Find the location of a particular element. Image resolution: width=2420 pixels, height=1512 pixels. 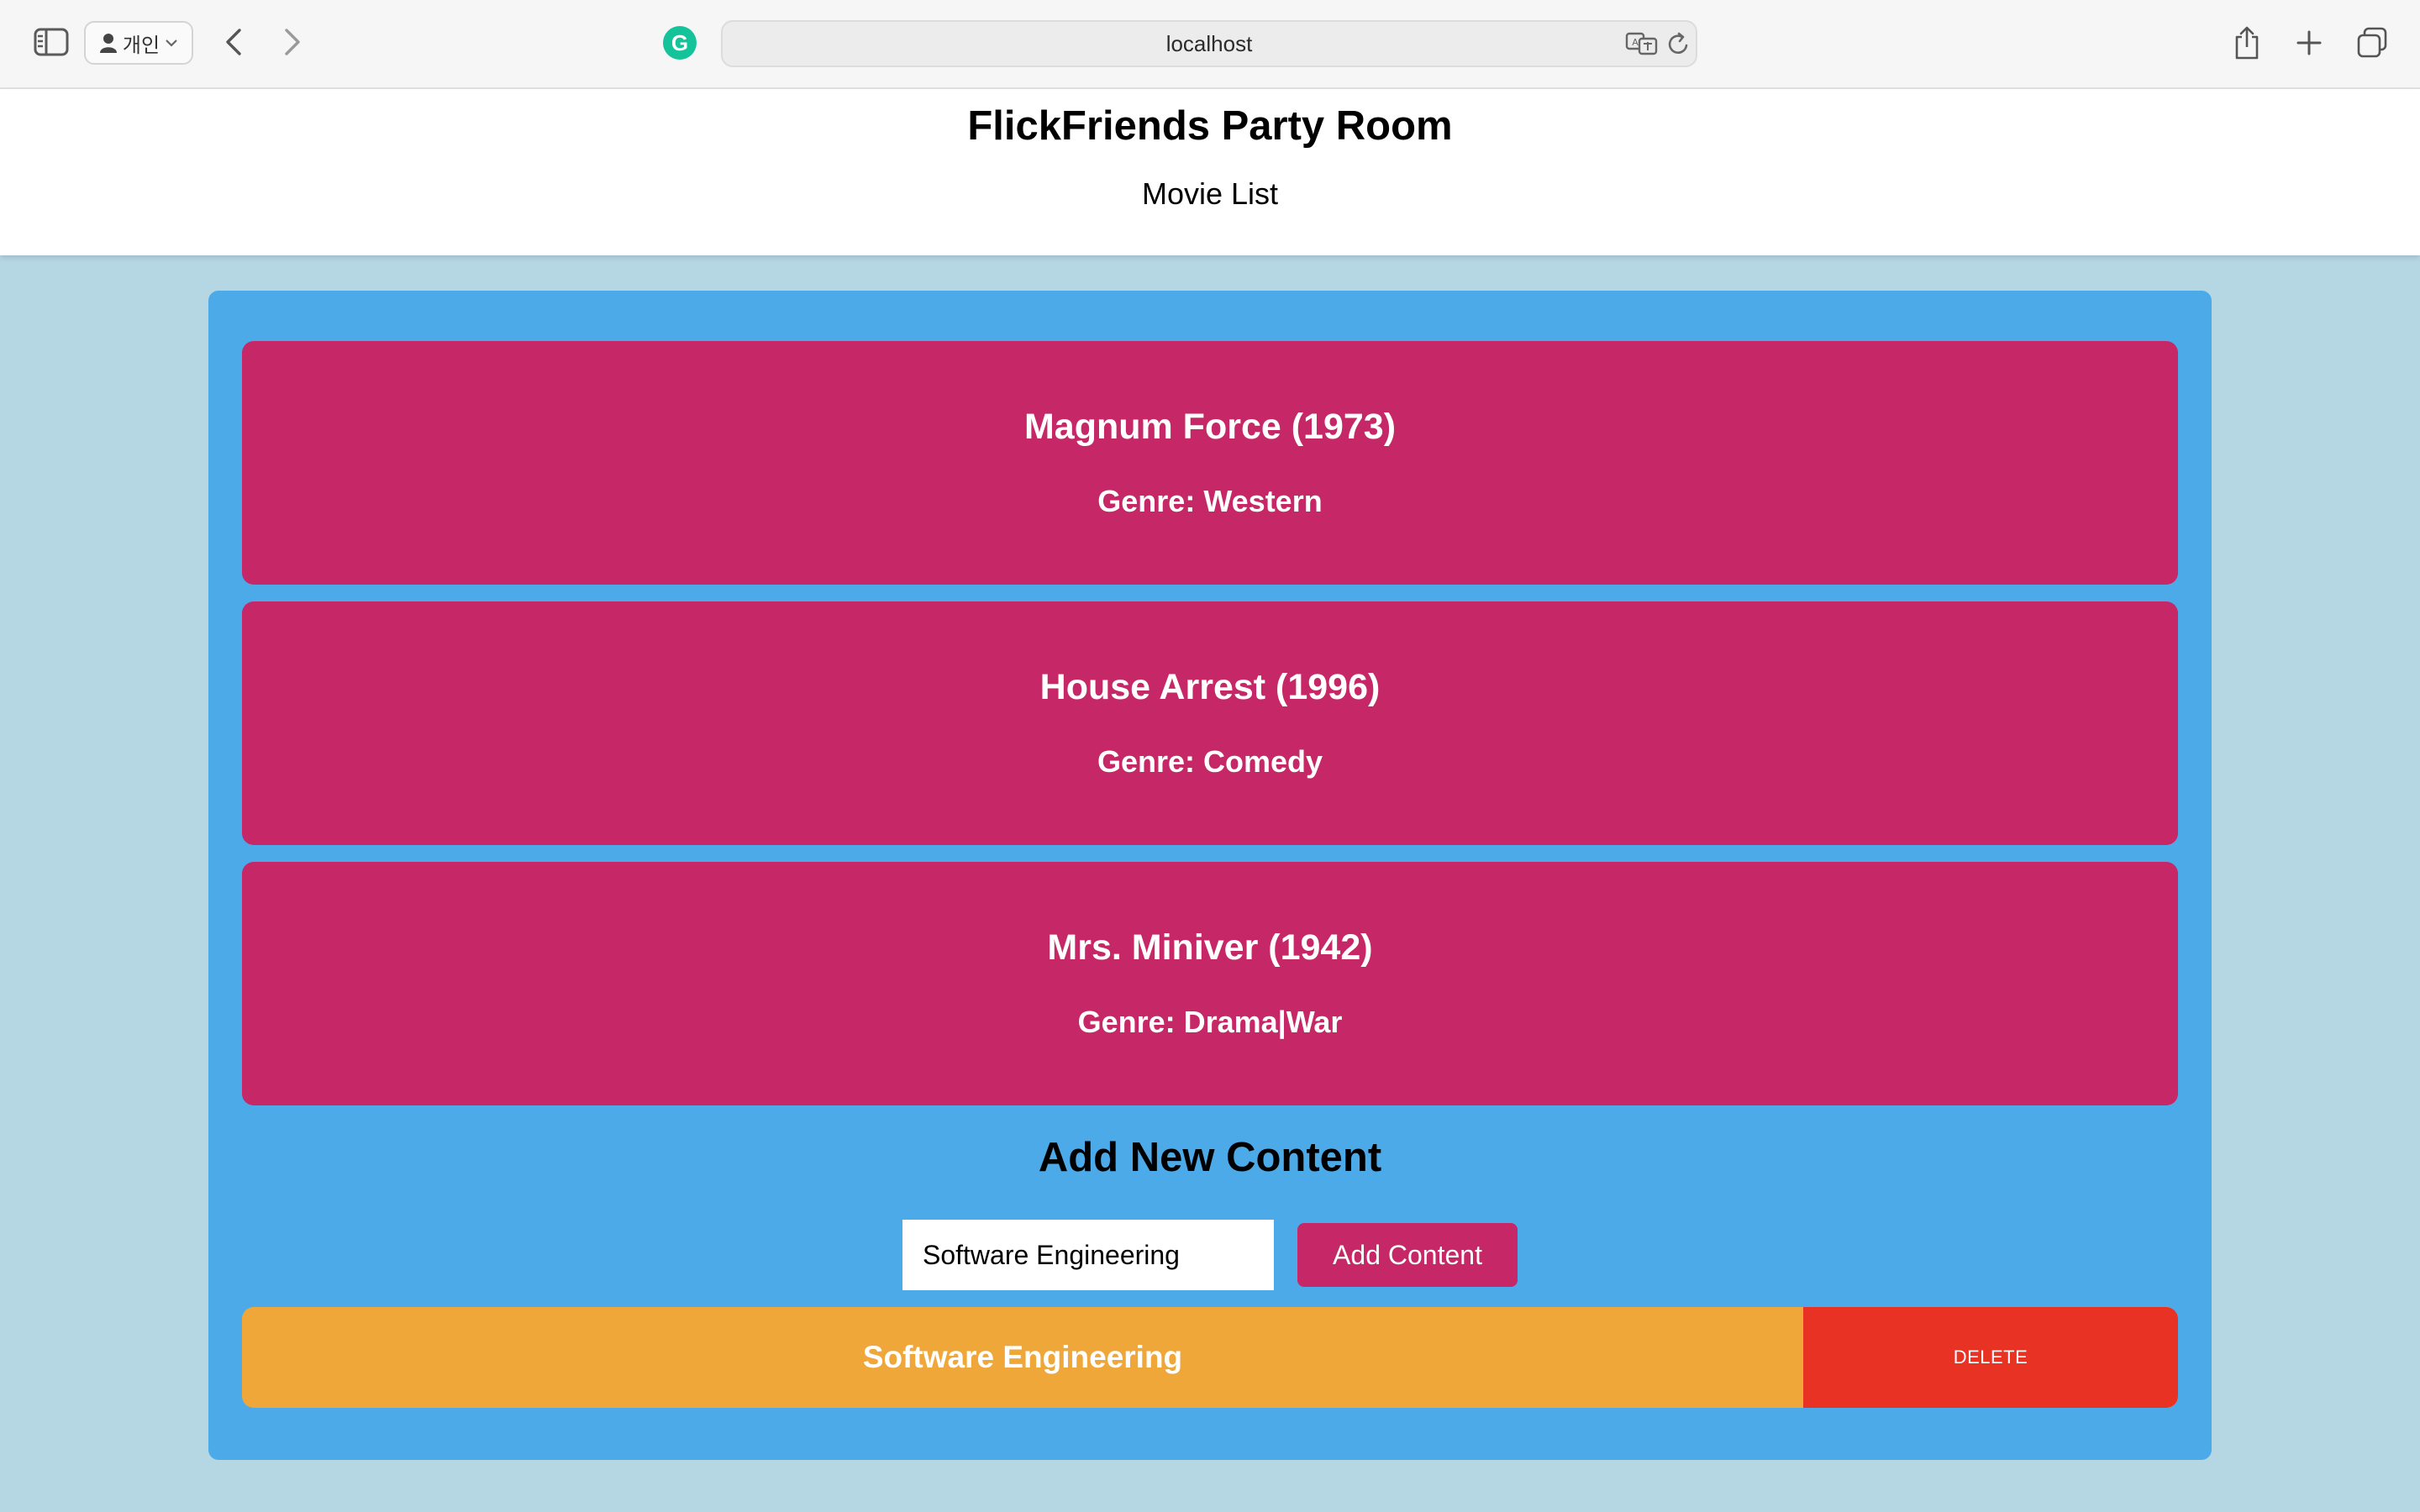

share-icon is located at coordinates (2246, 43).